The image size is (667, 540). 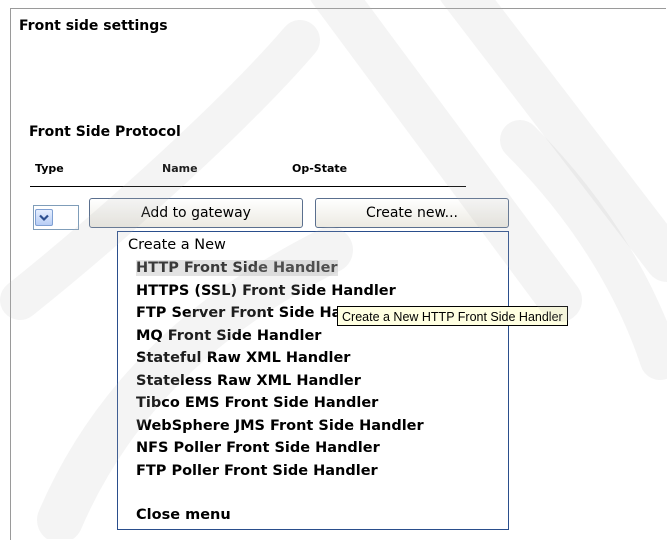 What do you see at coordinates (105, 132) in the screenshot?
I see `section-title: Front Side Protocol` at bounding box center [105, 132].